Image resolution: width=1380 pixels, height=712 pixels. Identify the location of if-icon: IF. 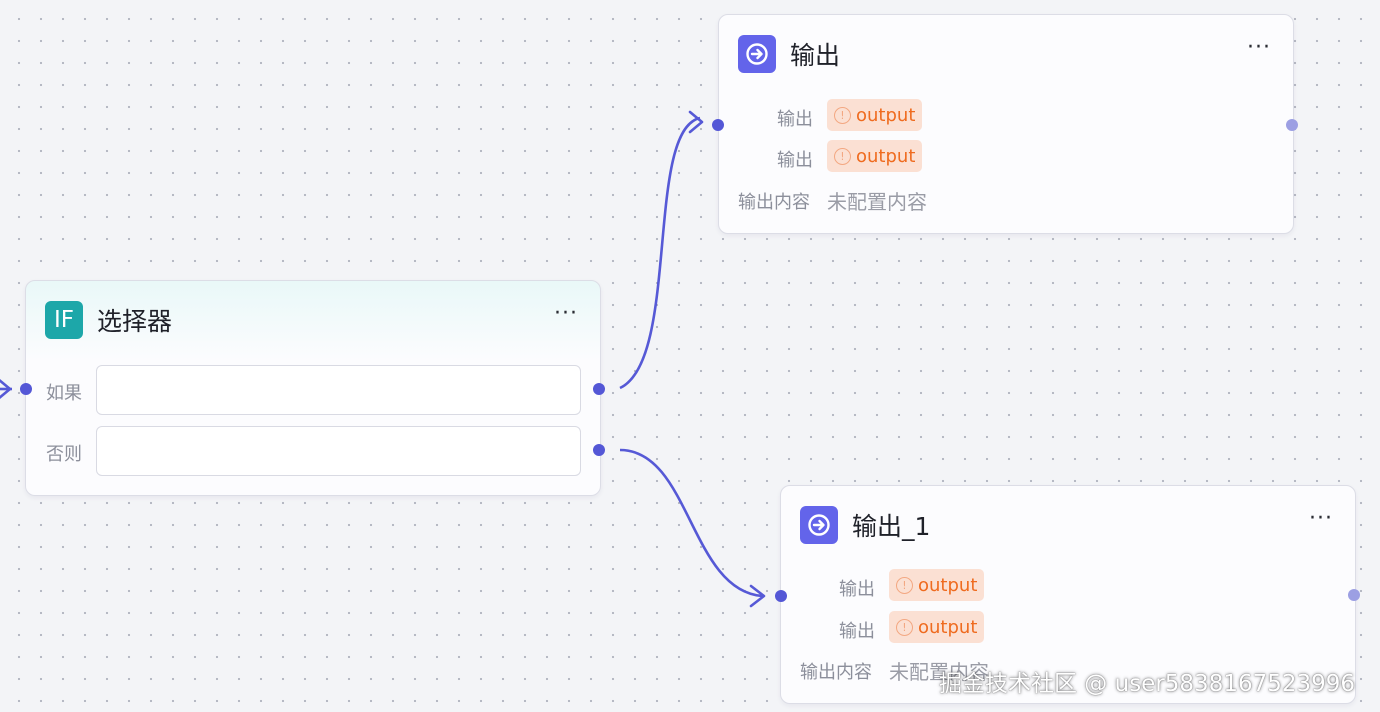
(64, 320).